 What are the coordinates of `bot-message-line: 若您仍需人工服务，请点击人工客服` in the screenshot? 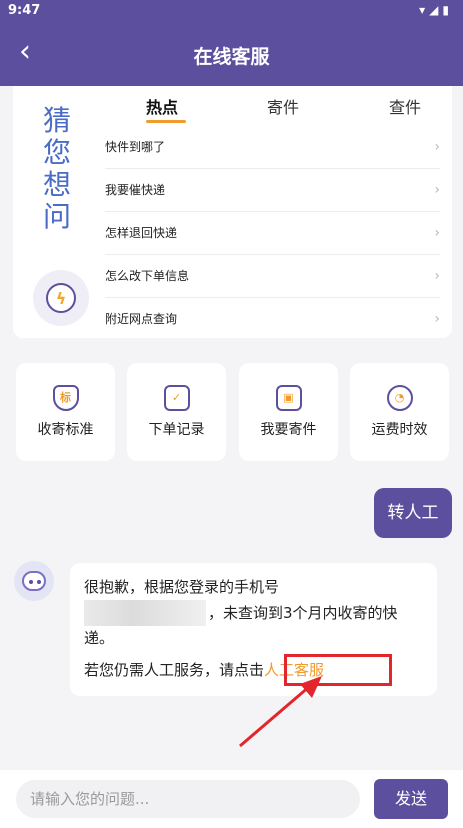 It's located at (204, 670).